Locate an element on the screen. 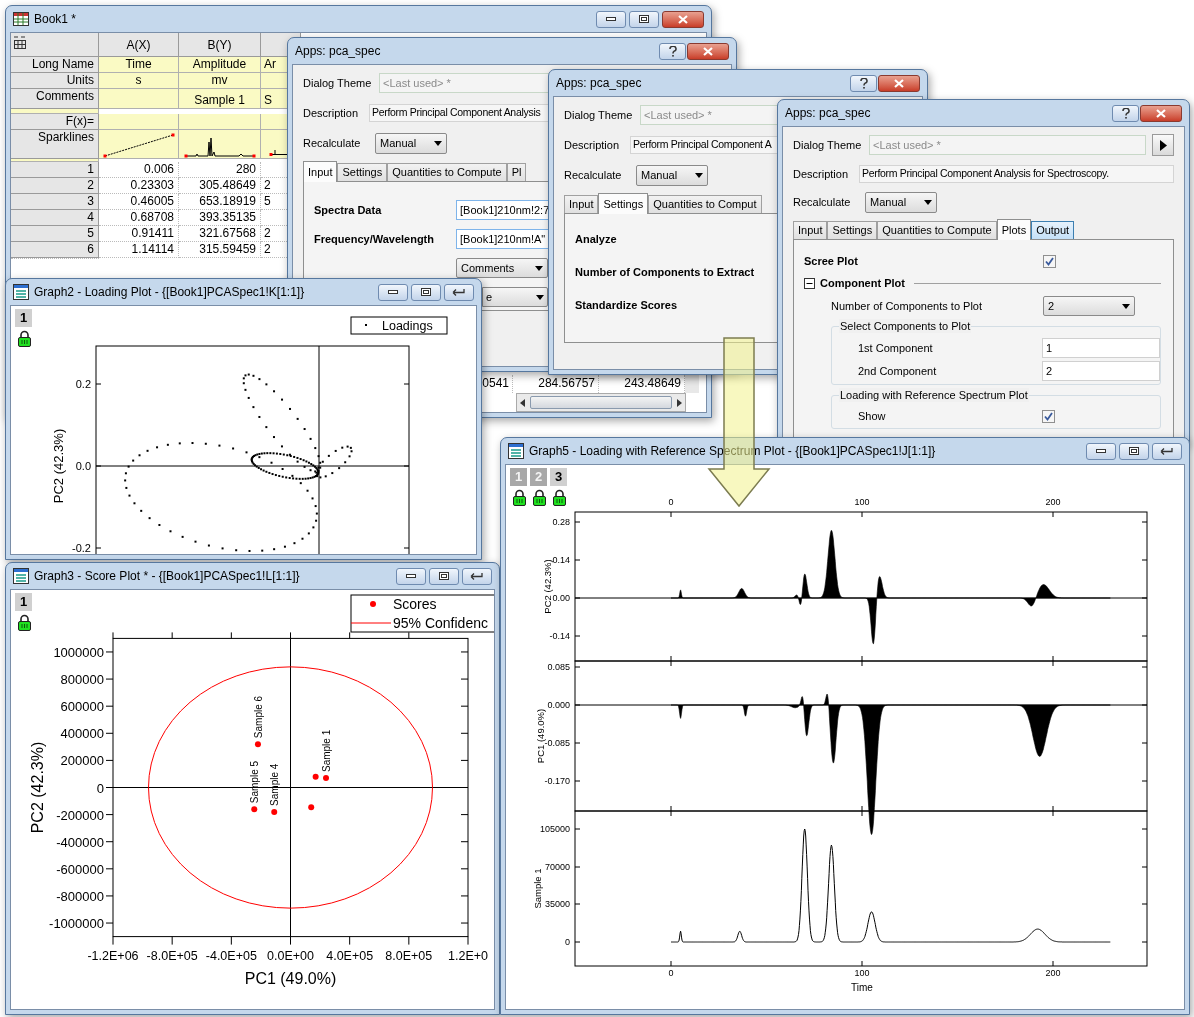 The width and height of the screenshot is (1194, 1017). data-label: Sample 6 is located at coordinates (258, 717).